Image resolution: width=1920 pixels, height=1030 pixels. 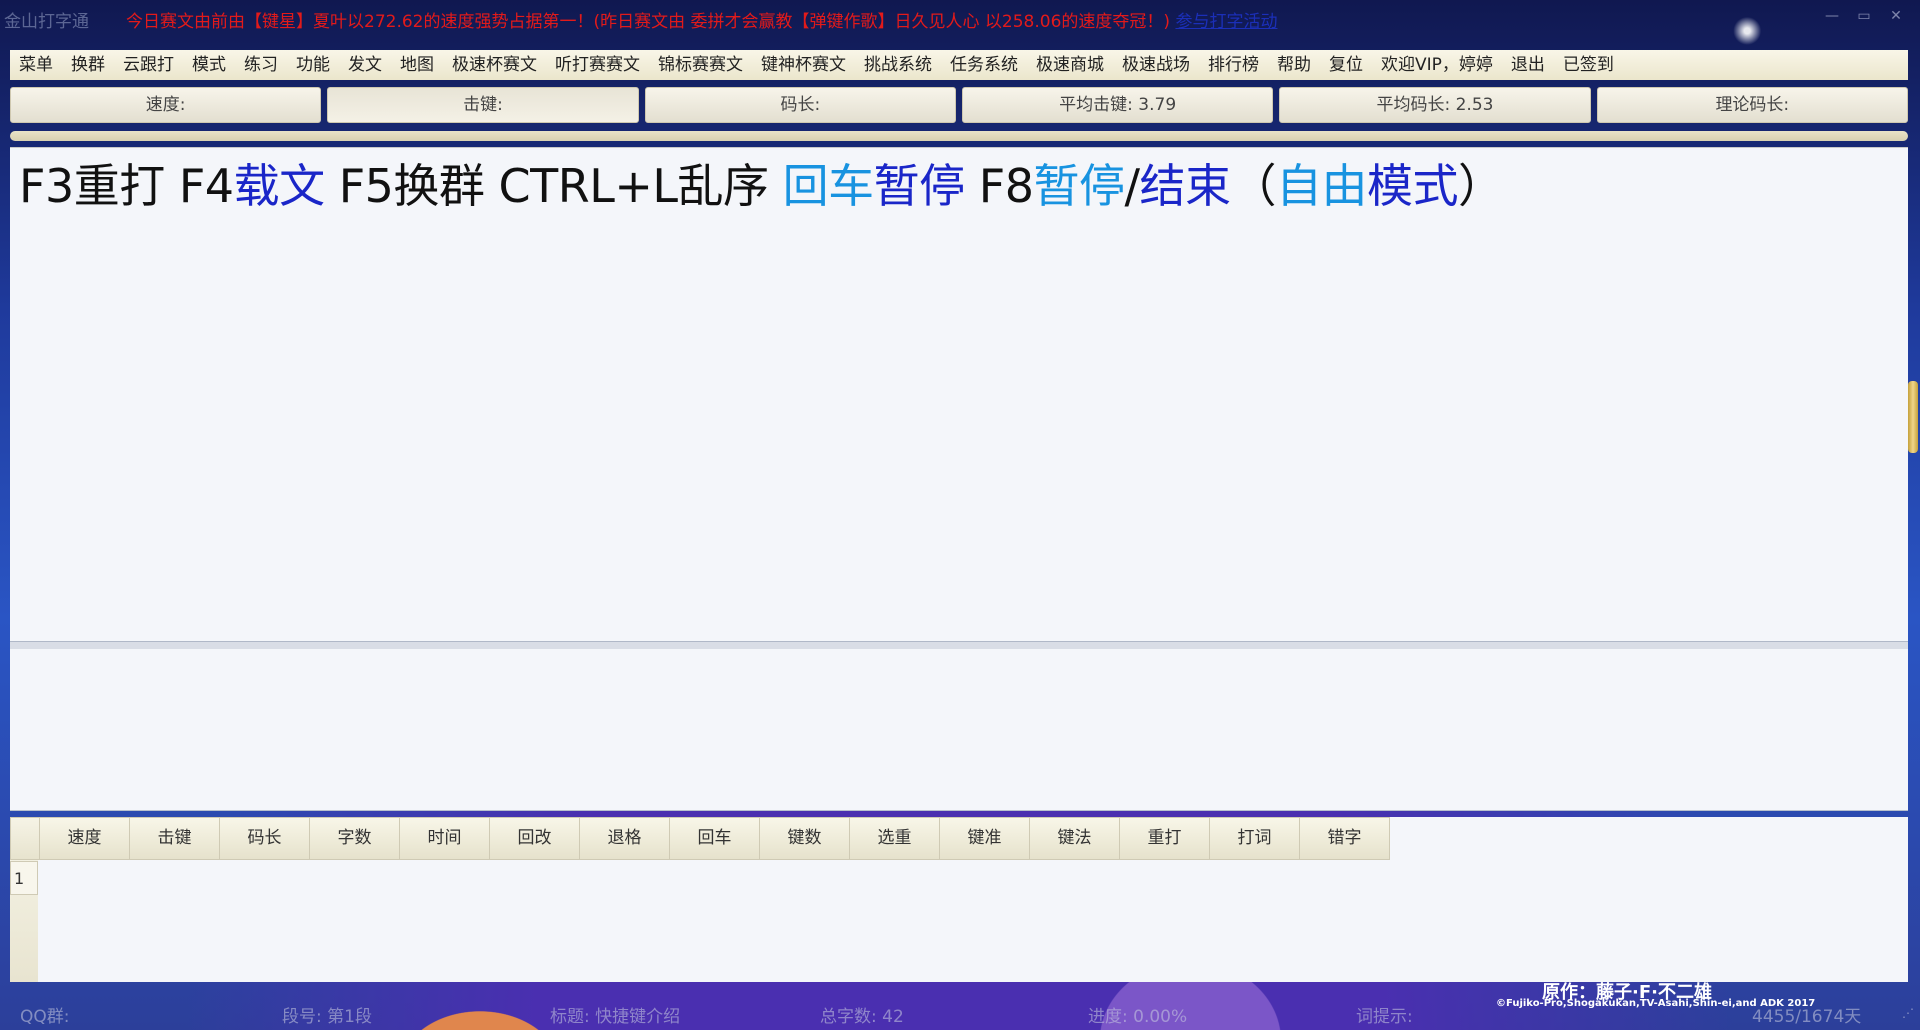 What do you see at coordinates (959, 105) in the screenshot?
I see `stats-bar: 速度: 击键: 码长: 平均击键: 3.79 平均码长: 2.53 理论码长:` at bounding box center [959, 105].